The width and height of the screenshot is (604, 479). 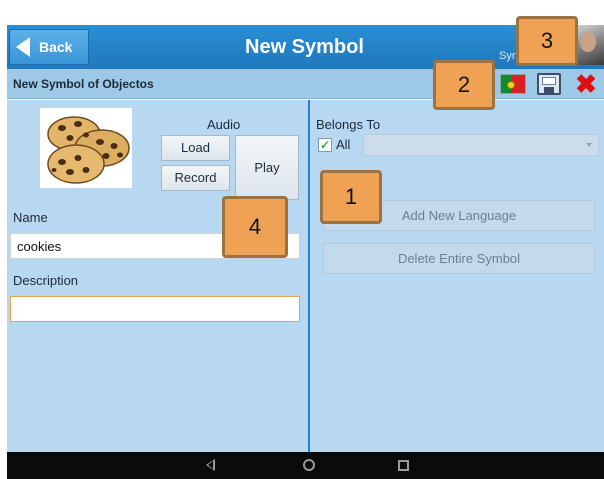 I want to click on belongs-to-label: Belongs To, so click(x=348, y=124).